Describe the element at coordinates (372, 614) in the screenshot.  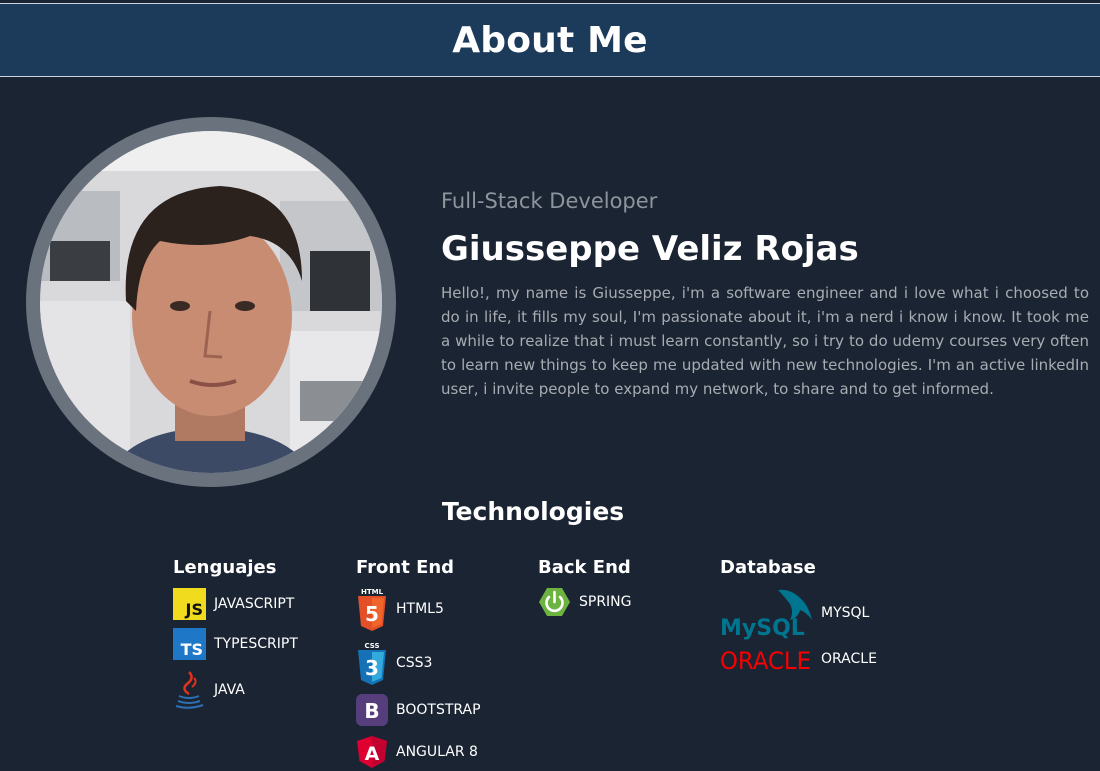
I see `svg-text: 5` at that location.